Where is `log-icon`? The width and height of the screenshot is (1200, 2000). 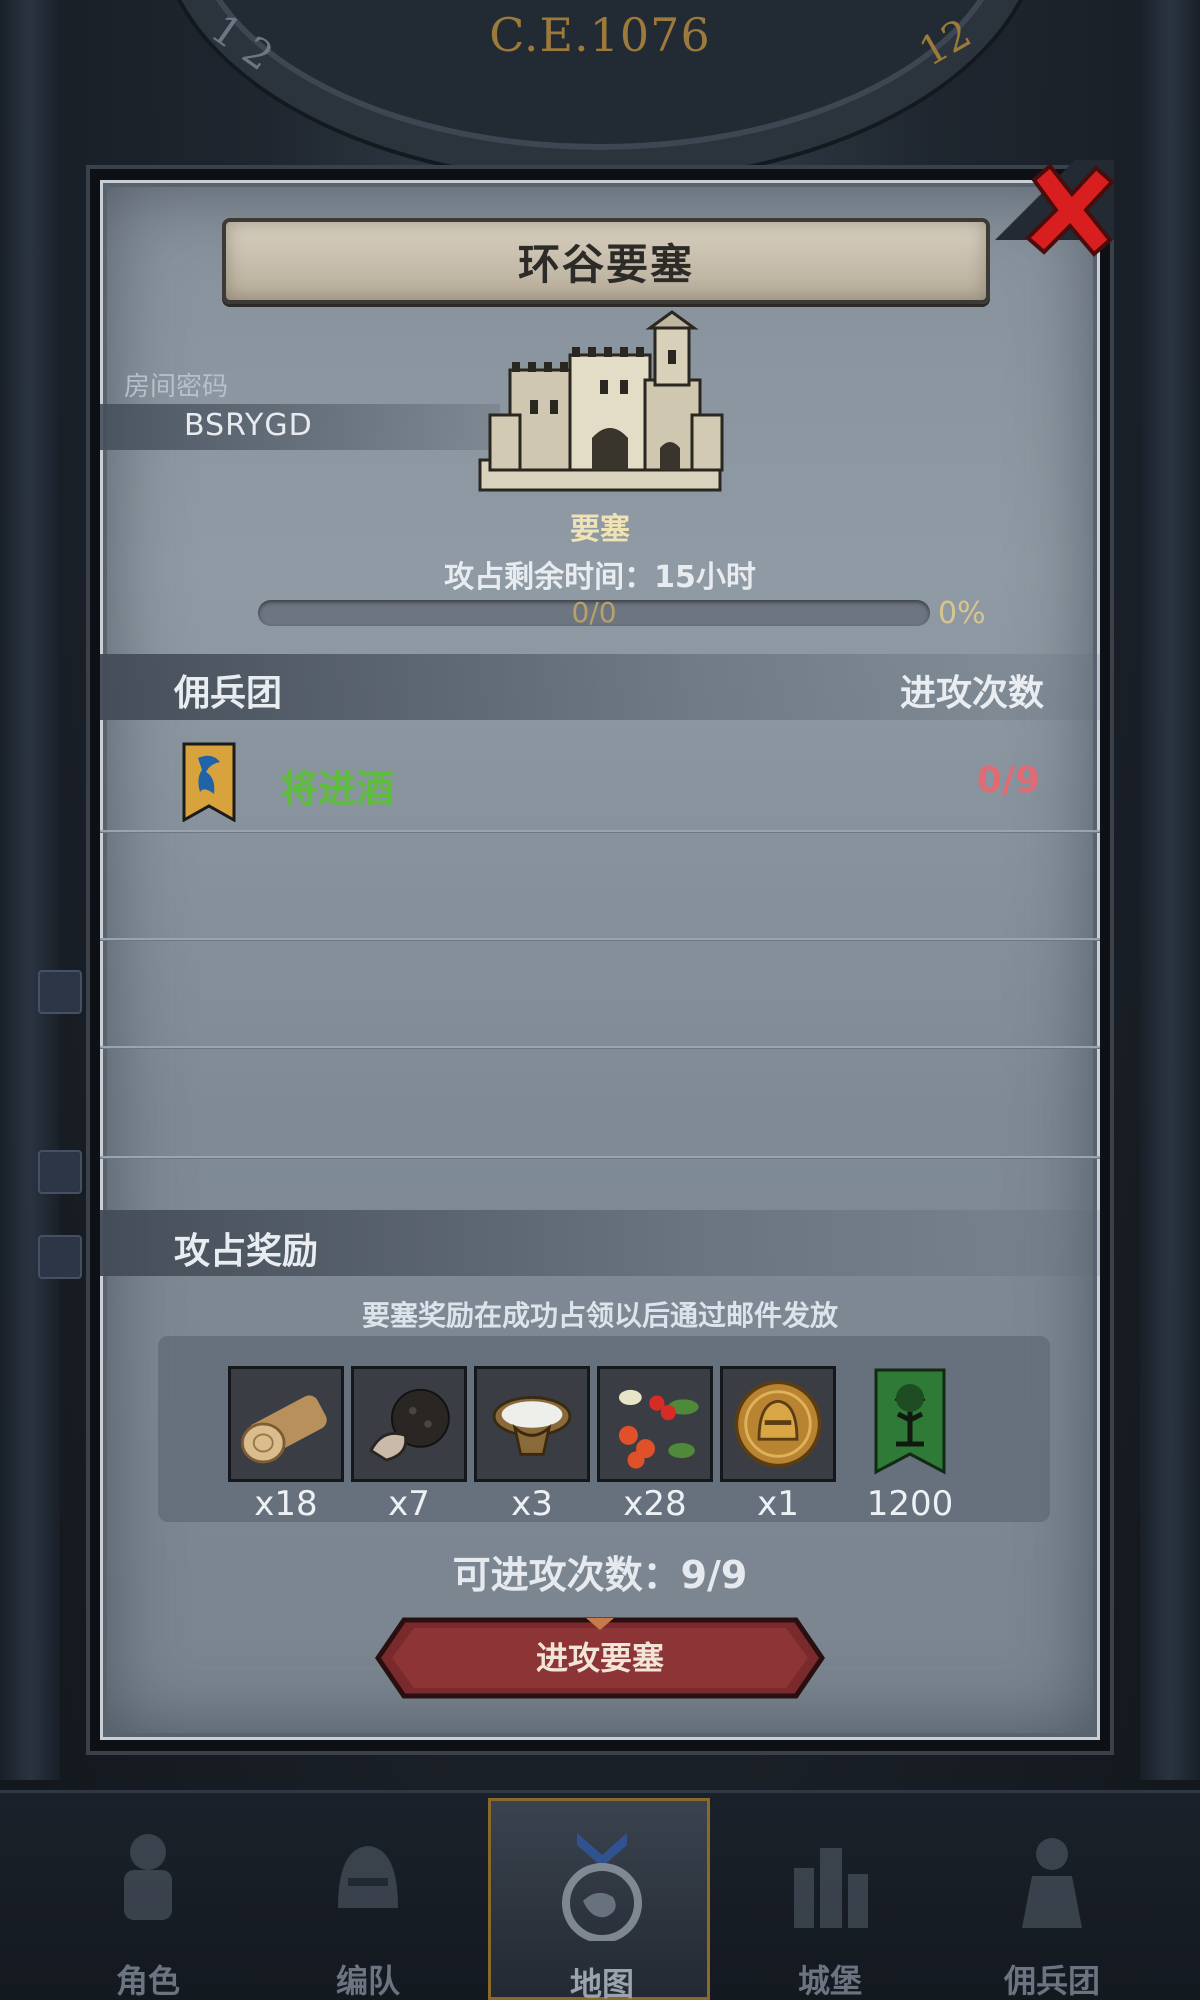 log-icon is located at coordinates (286, 1424).